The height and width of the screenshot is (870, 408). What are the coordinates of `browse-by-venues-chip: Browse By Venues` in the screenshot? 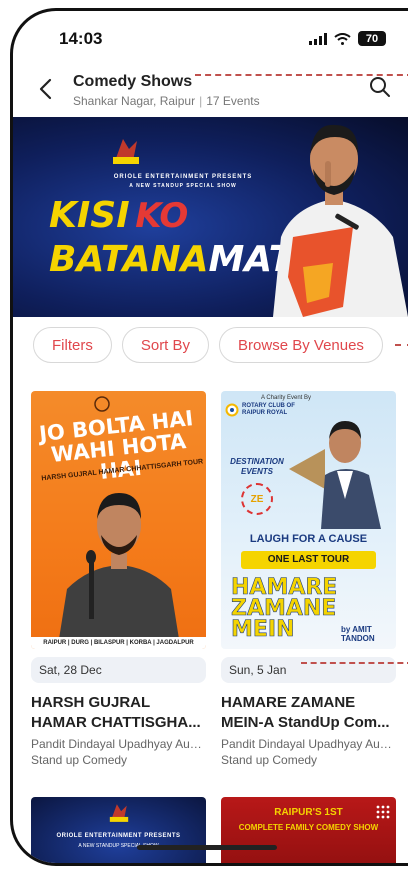 It's located at (301, 345).